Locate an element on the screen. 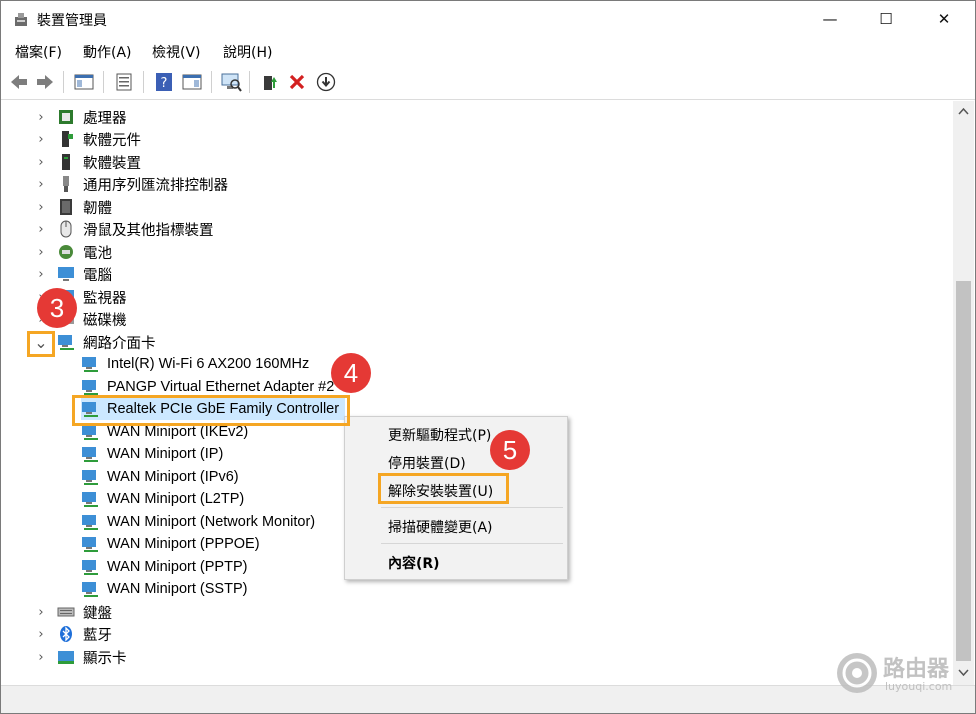  close-button: ✕ is located at coordinates (944, 19).